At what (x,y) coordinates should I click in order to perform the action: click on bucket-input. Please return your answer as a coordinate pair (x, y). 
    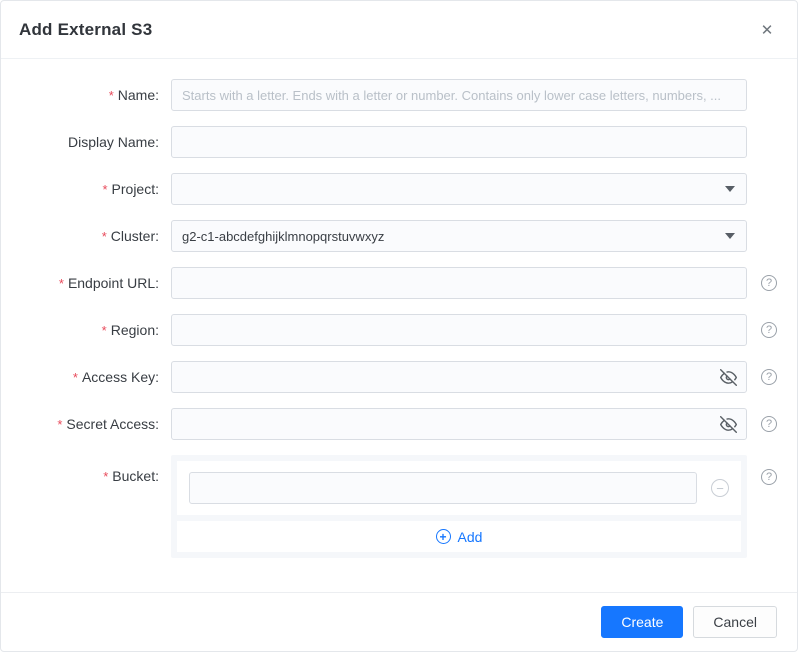
    Looking at the image, I should click on (443, 488).